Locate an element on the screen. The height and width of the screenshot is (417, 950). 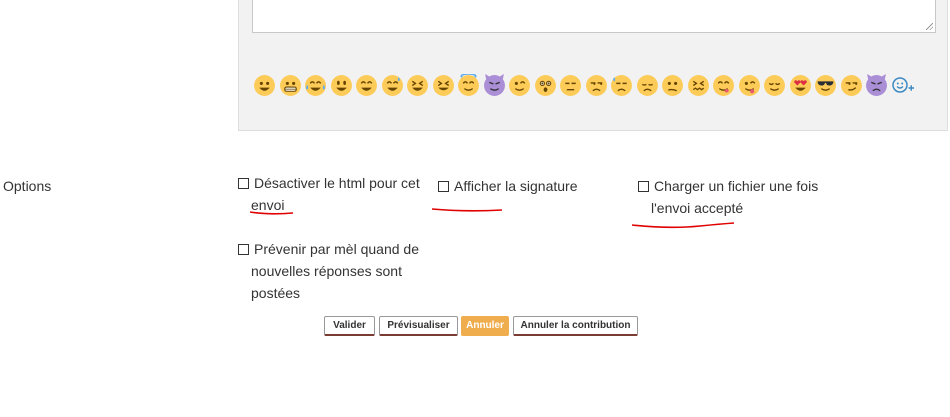
hushed-icon is located at coordinates (547, 85).